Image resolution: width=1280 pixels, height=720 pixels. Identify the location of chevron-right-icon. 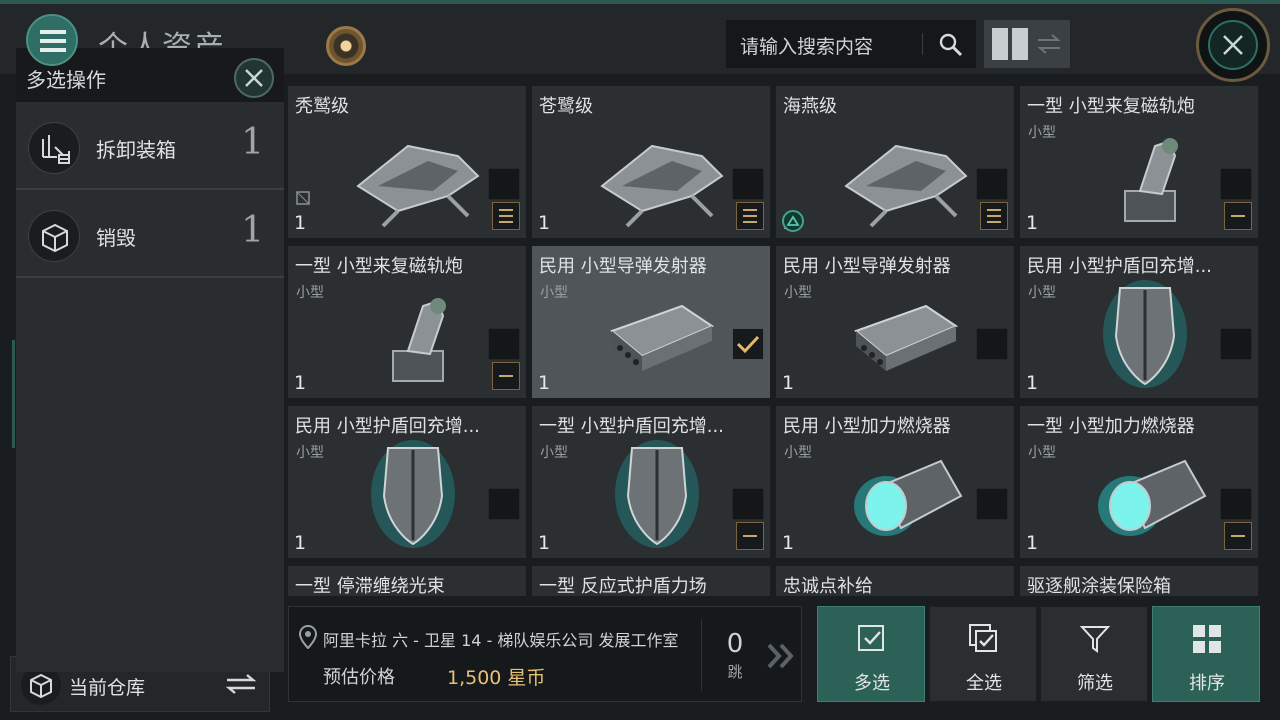
(781, 656).